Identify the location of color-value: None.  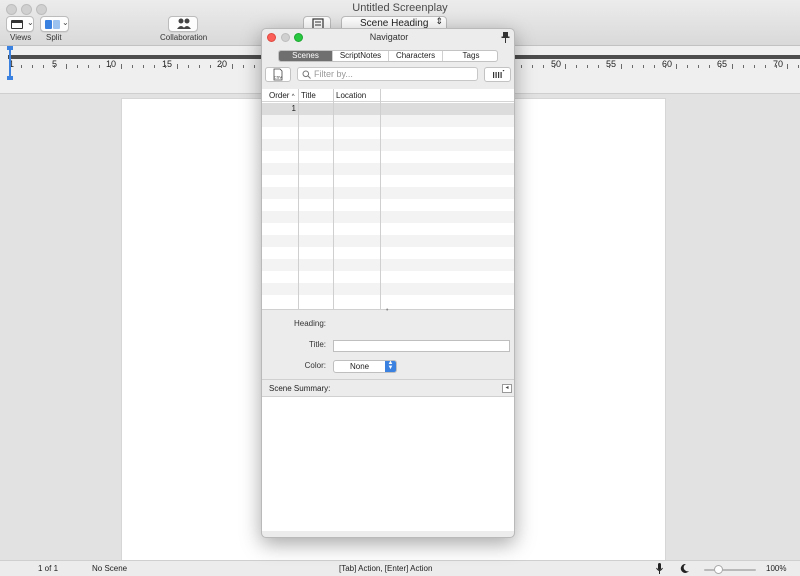
(360, 366).